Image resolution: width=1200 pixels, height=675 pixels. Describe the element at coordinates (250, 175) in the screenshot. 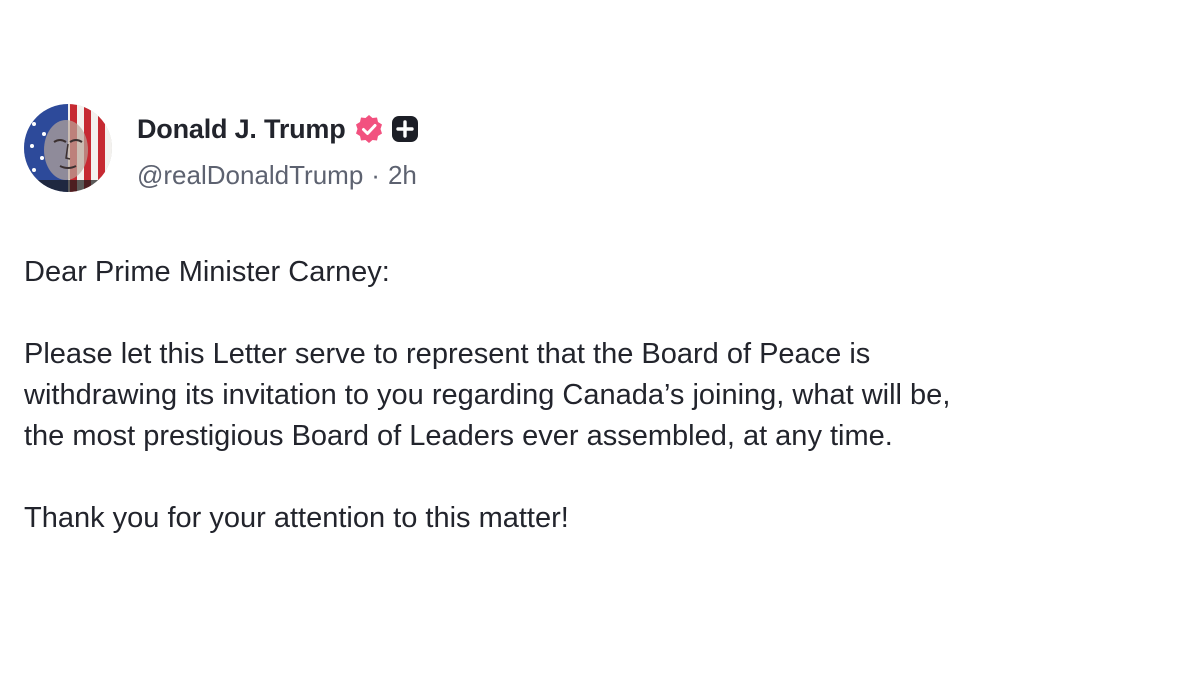

I see `author-handle: @realDonaldTrump` at that location.